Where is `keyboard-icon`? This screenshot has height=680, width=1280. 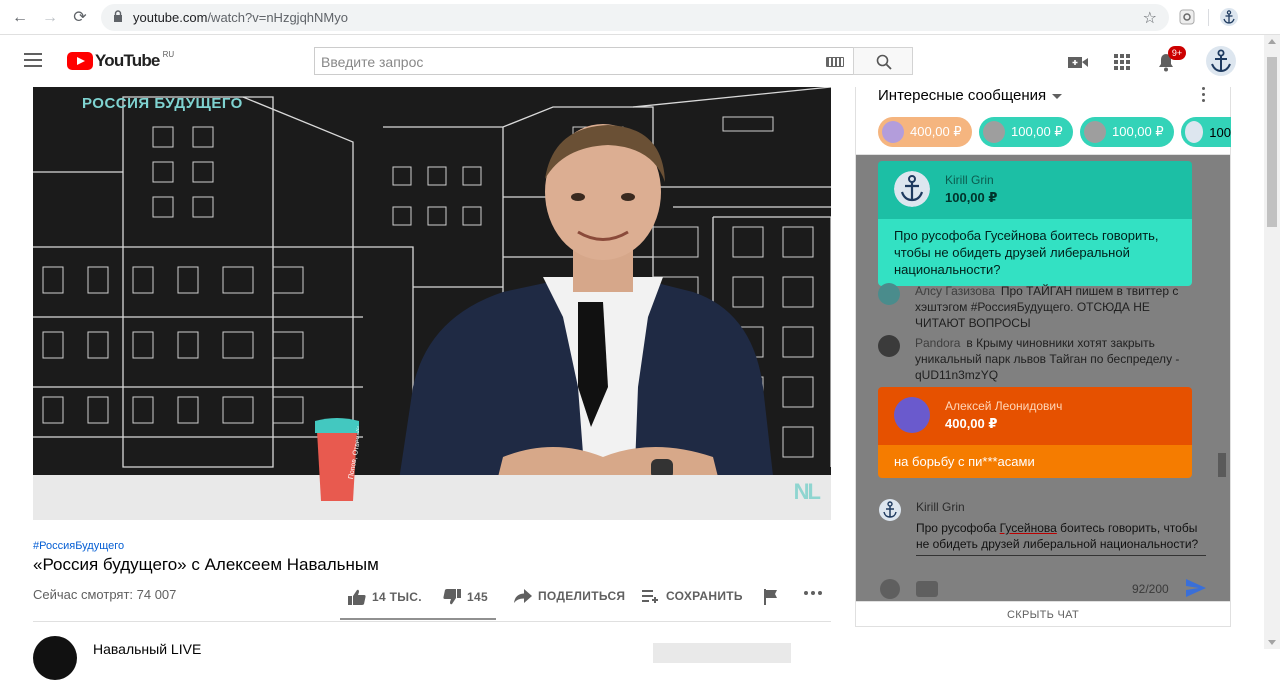 keyboard-icon is located at coordinates (835, 62).